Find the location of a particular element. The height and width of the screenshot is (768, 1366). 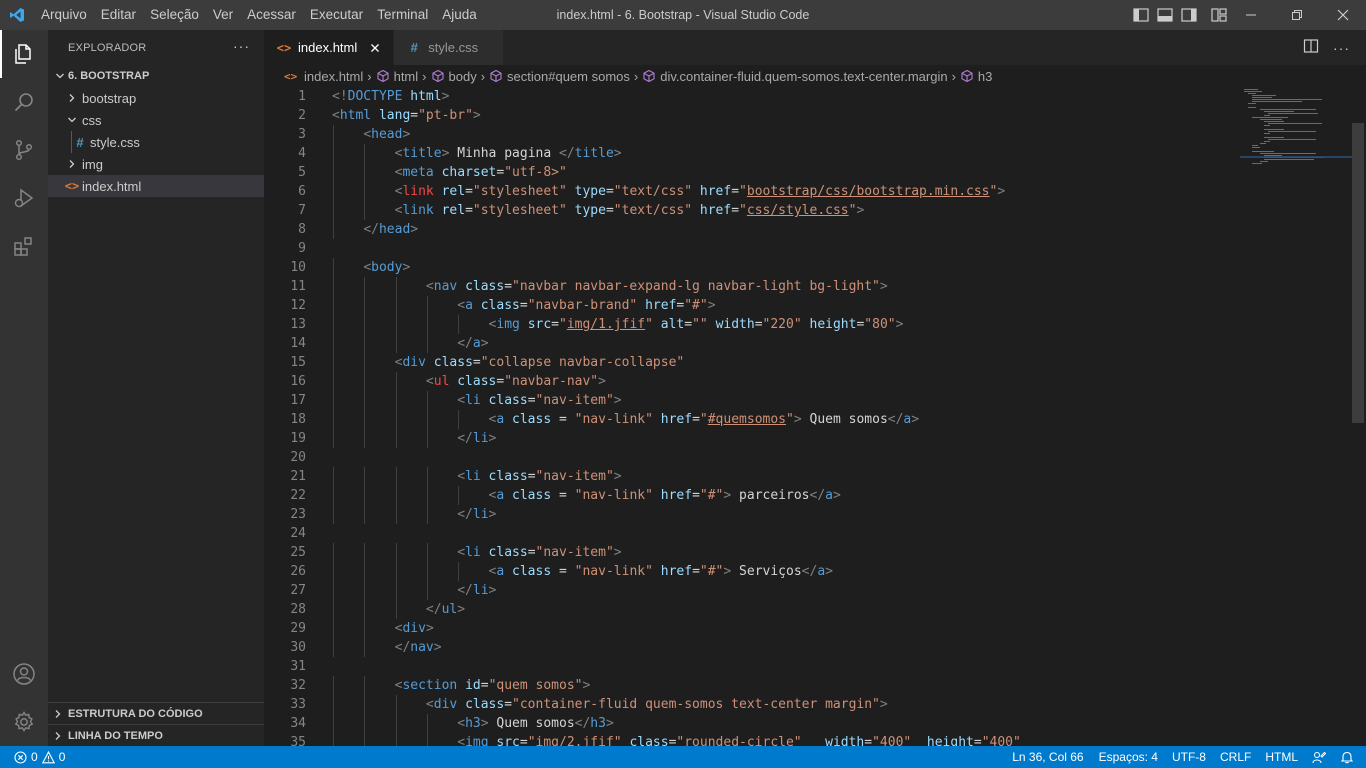

code-token: "utf-8>" is located at coordinates (535, 172).